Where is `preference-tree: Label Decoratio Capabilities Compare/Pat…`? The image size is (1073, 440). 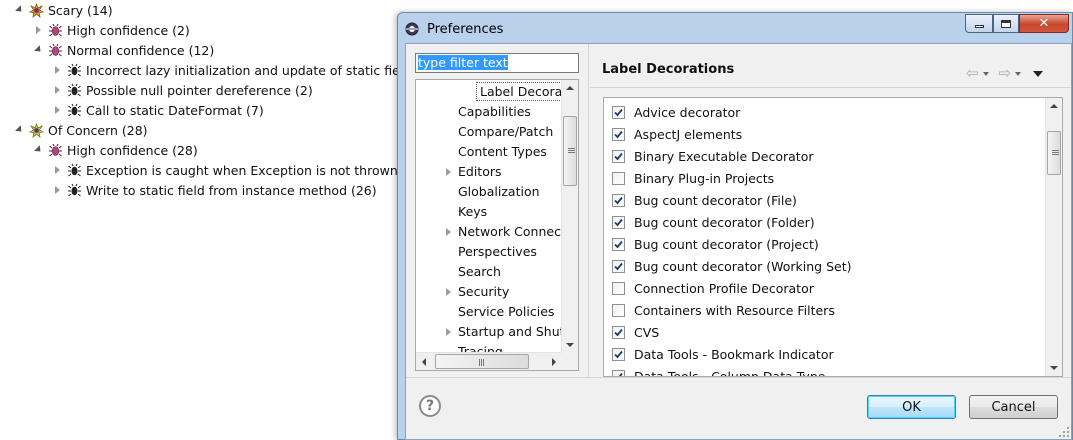 preference-tree: Label Decoratio Capabilities Compare/Pat… is located at coordinates (497, 225).